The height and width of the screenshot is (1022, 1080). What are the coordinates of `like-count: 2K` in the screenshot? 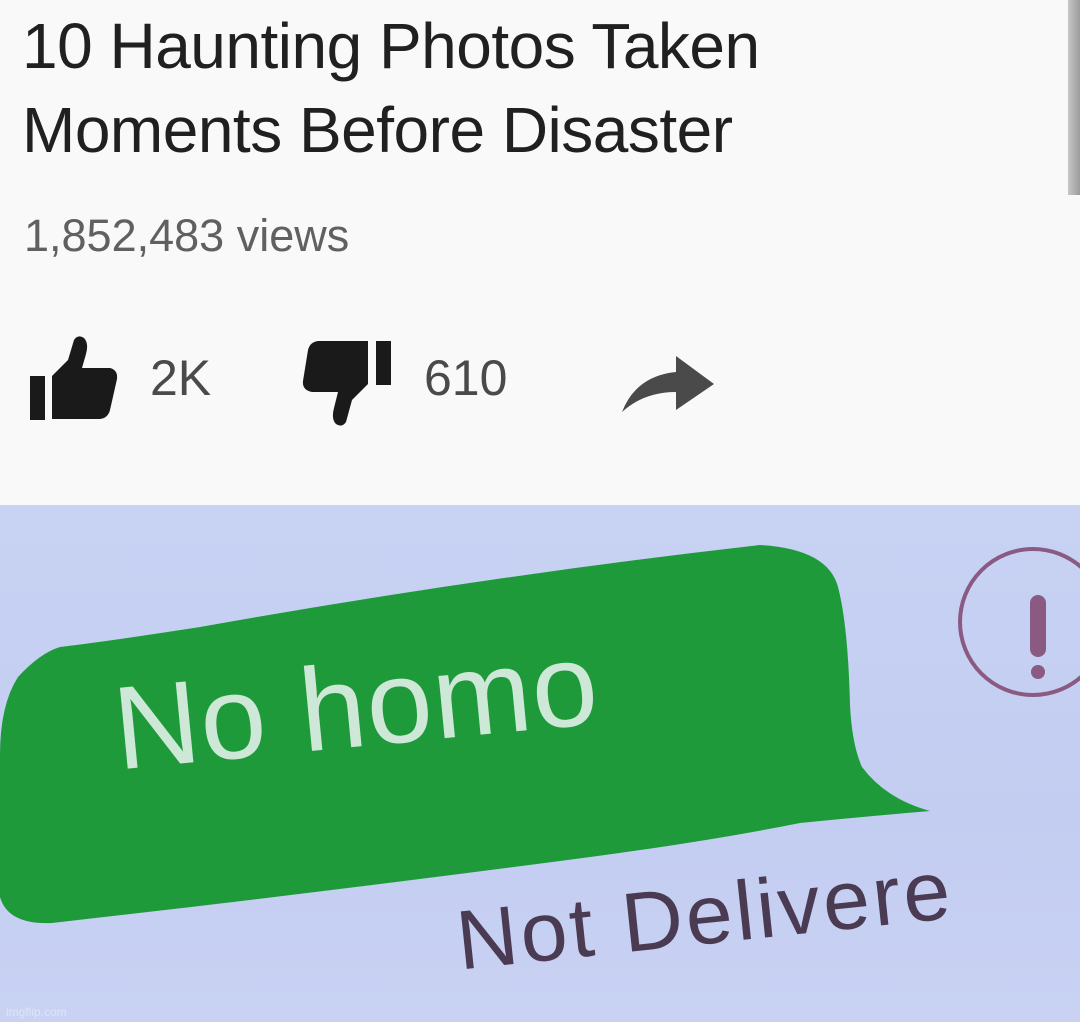 It's located at (181, 378).